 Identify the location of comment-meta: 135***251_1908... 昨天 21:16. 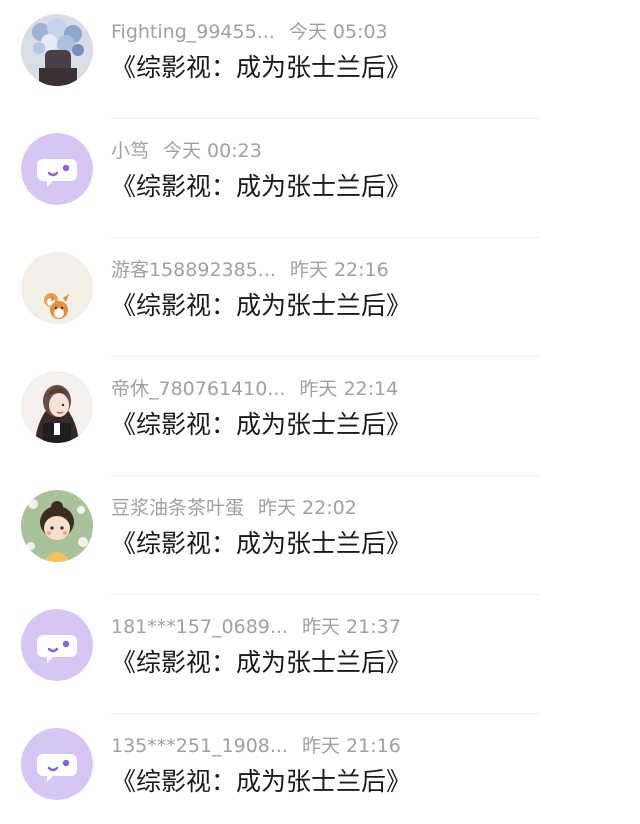
(256, 746).